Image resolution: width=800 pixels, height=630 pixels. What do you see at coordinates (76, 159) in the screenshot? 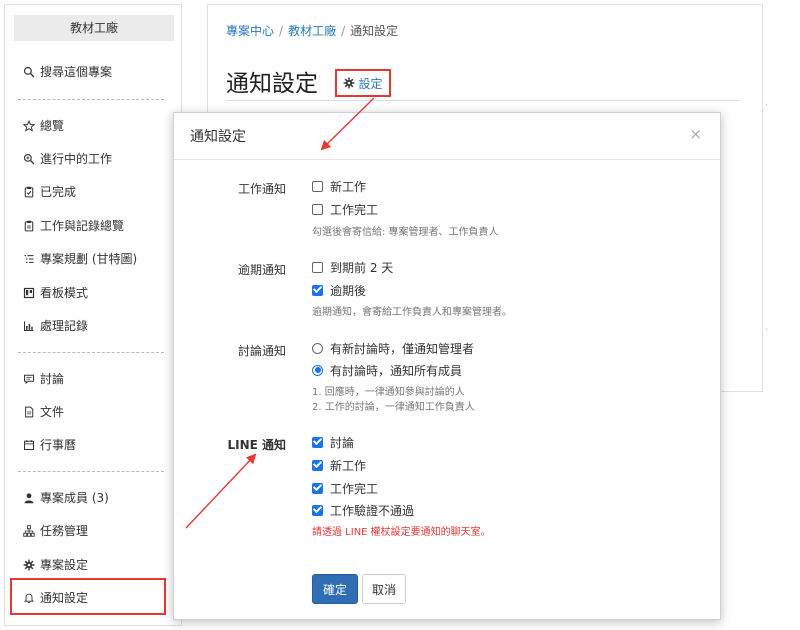
I see `sidebar-item-label: 進行中的工作` at bounding box center [76, 159].